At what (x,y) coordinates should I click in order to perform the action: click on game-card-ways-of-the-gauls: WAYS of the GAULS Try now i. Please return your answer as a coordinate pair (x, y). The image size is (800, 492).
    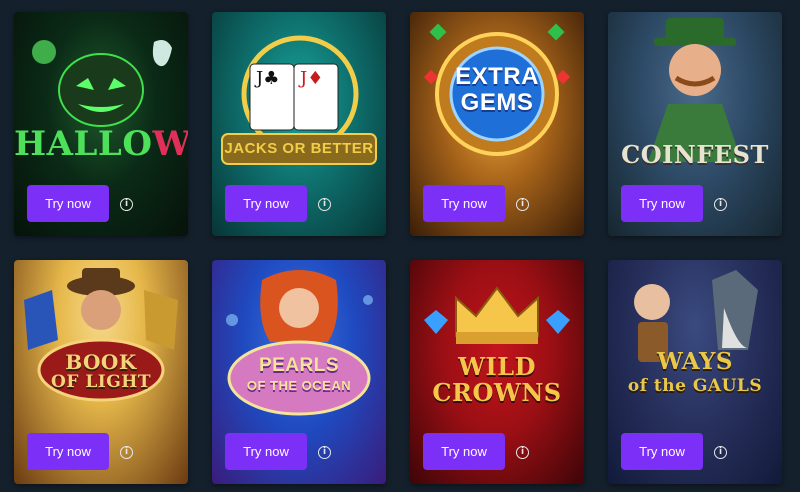
    Looking at the image, I should click on (695, 372).